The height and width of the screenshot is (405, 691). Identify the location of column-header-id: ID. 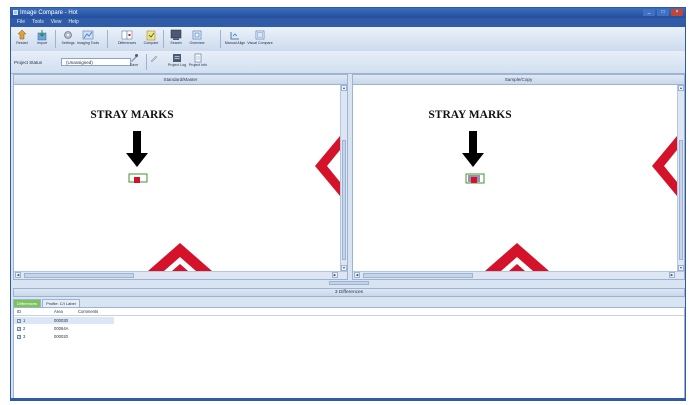
(19, 311).